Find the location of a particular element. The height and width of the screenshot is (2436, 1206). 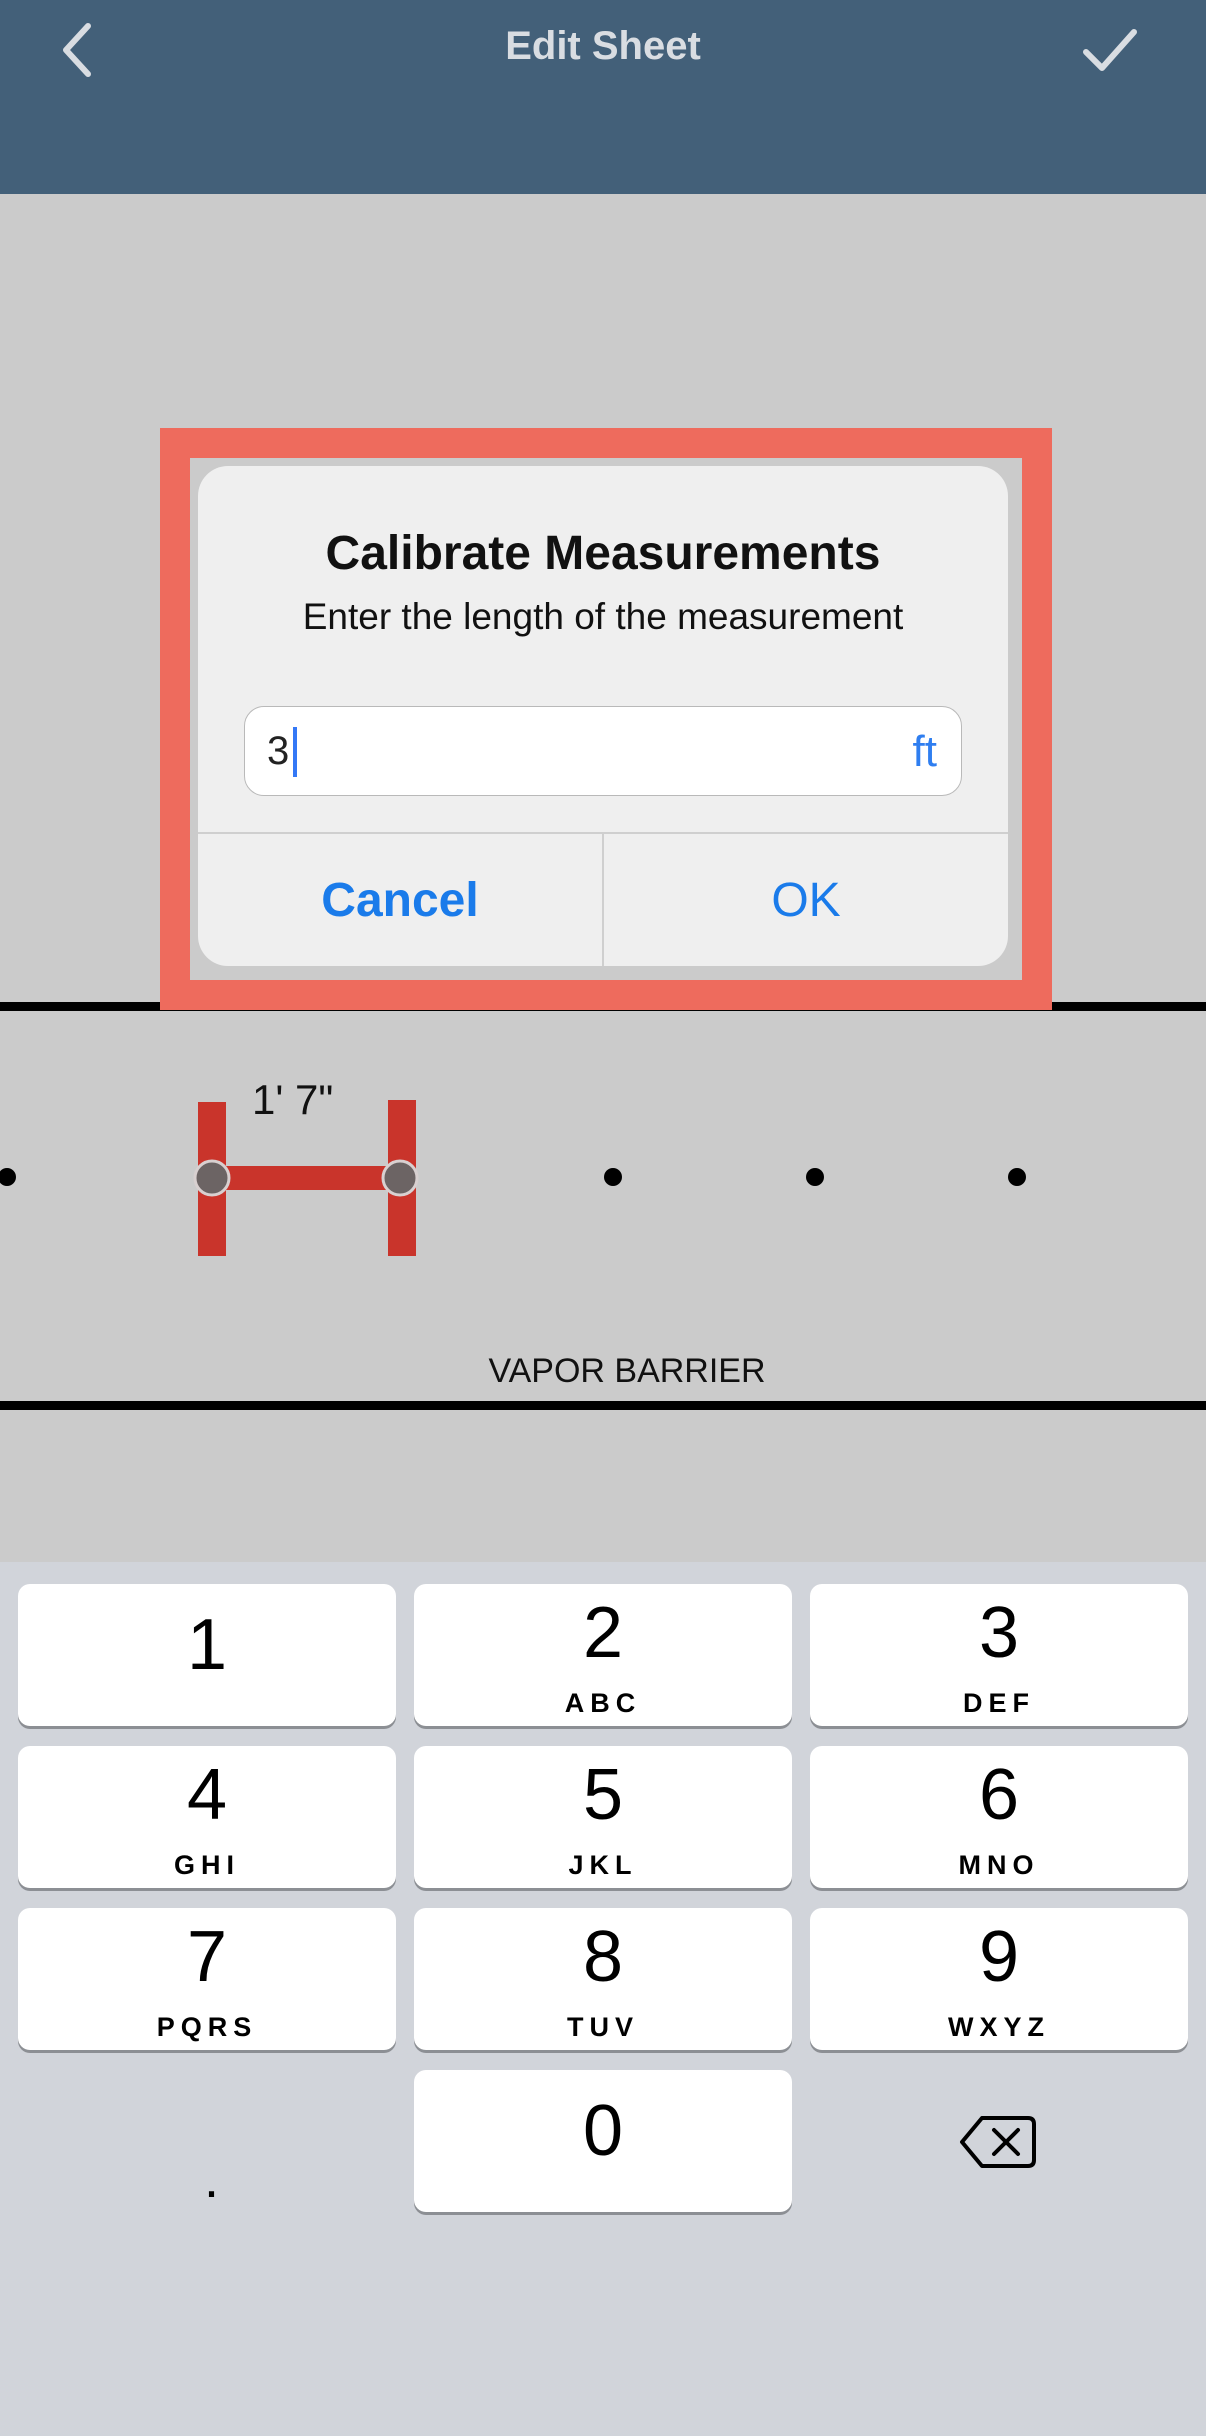

length-value: 3 is located at coordinates (278, 751).